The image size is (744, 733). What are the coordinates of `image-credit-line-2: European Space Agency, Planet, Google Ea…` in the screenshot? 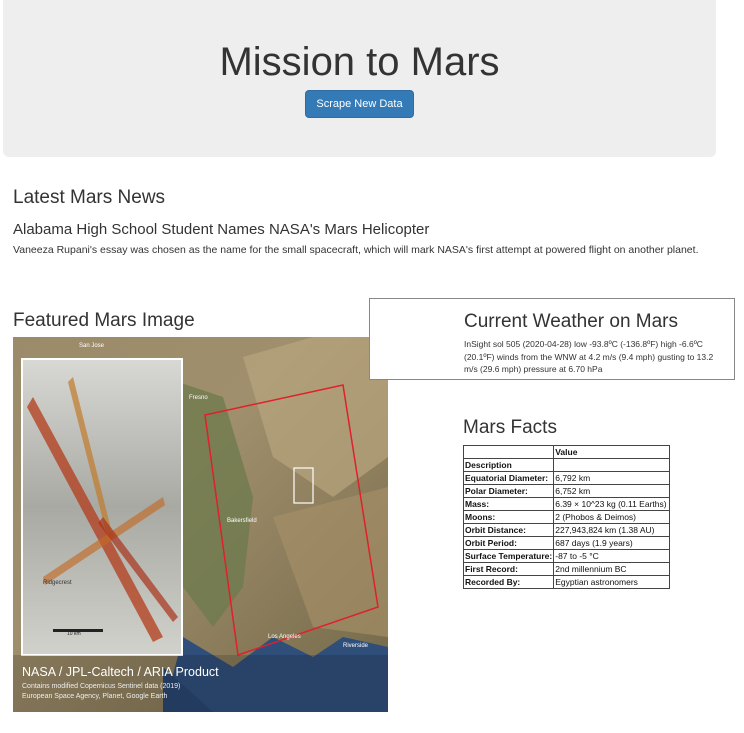 It's located at (95, 696).